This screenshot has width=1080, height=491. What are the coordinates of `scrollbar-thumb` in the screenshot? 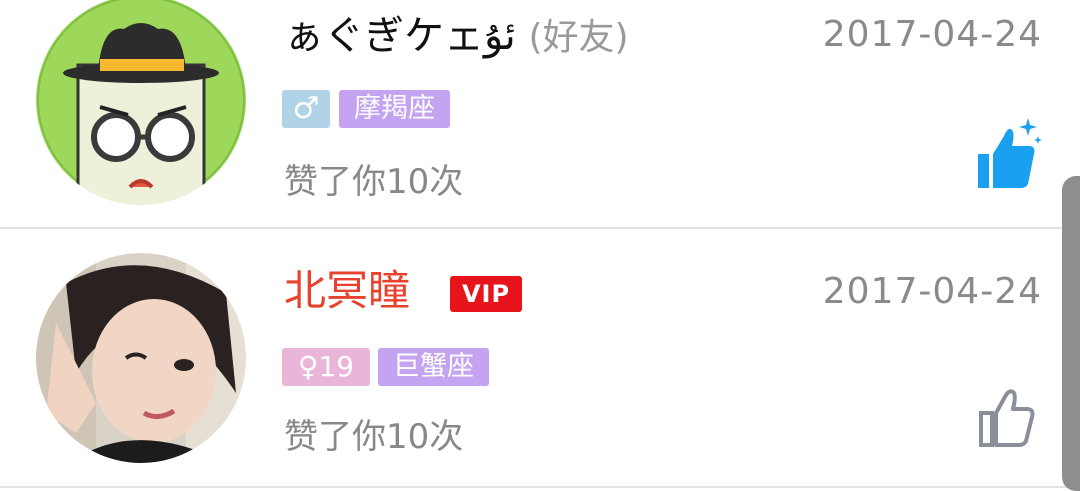 It's located at (1071, 333).